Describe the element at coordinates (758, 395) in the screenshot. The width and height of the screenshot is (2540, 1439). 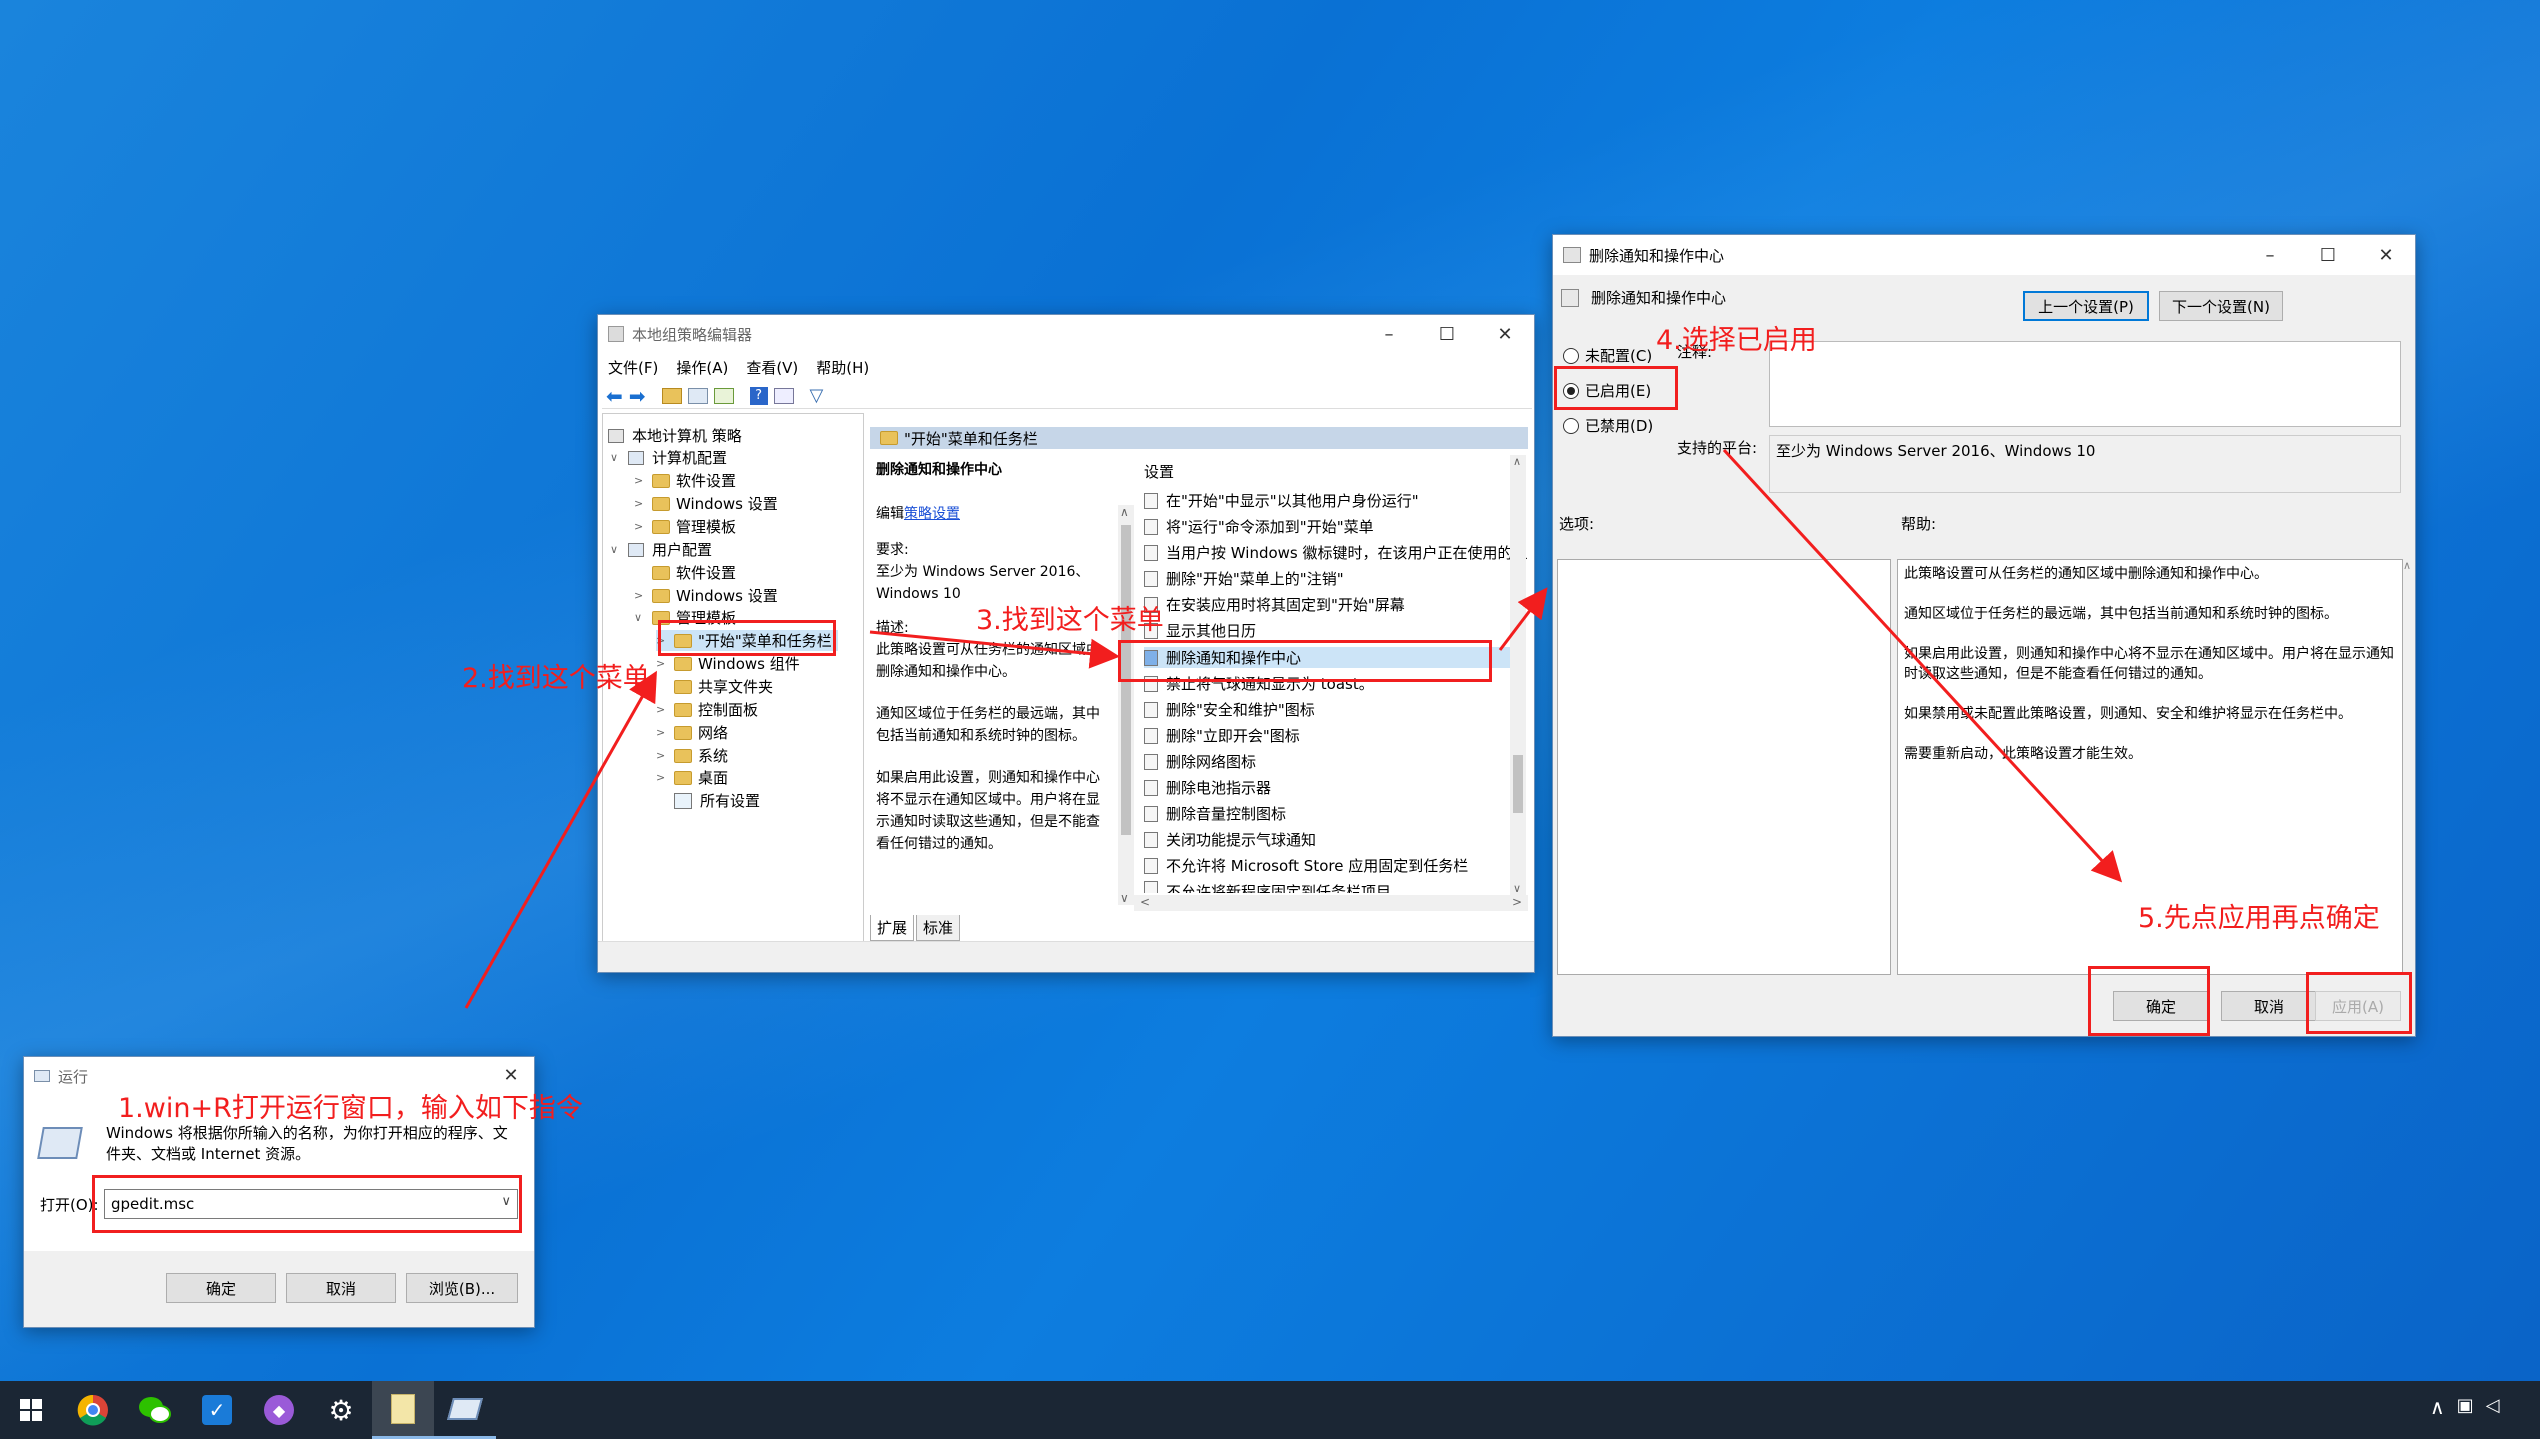
I see `help-icon: ?` at that location.